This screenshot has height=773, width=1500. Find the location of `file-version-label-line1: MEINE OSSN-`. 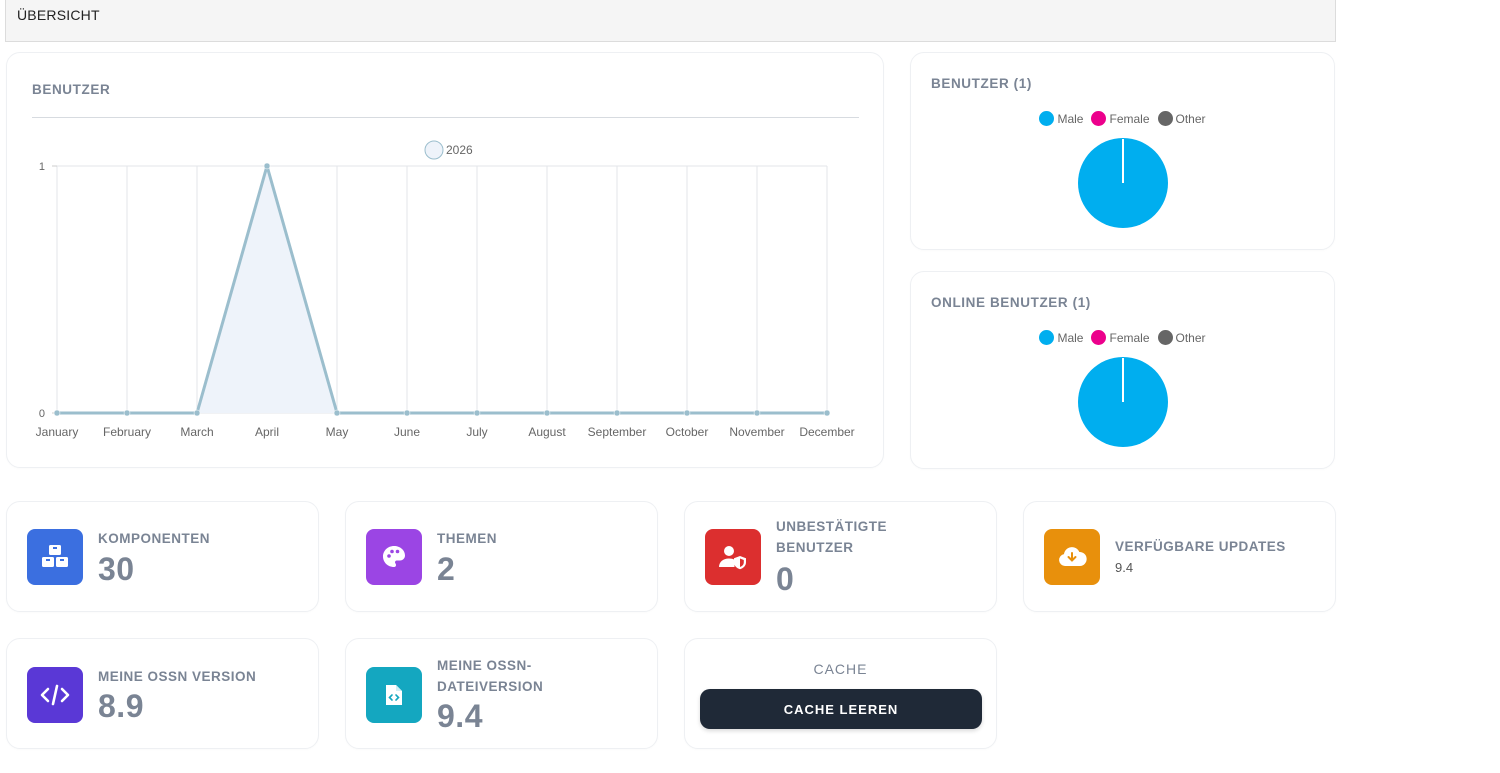

file-version-label-line1: MEINE OSSN- is located at coordinates (484, 665).